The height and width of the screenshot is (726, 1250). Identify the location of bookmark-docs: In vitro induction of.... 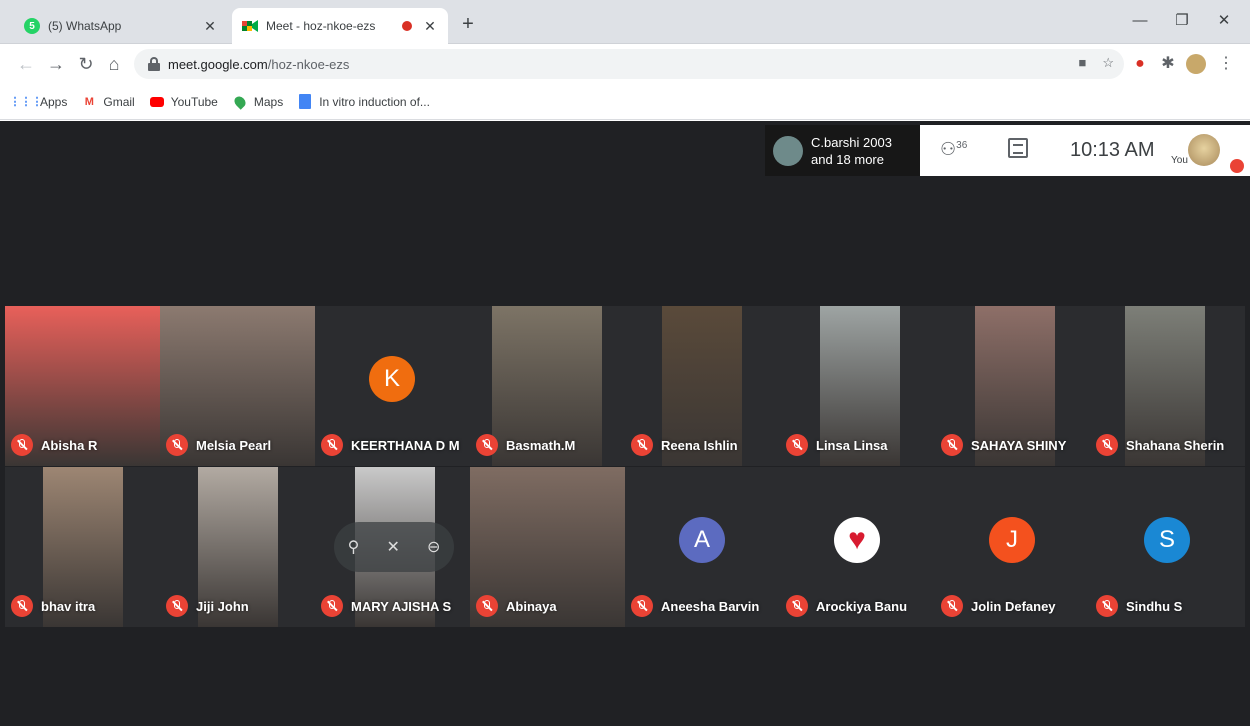
(363, 102).